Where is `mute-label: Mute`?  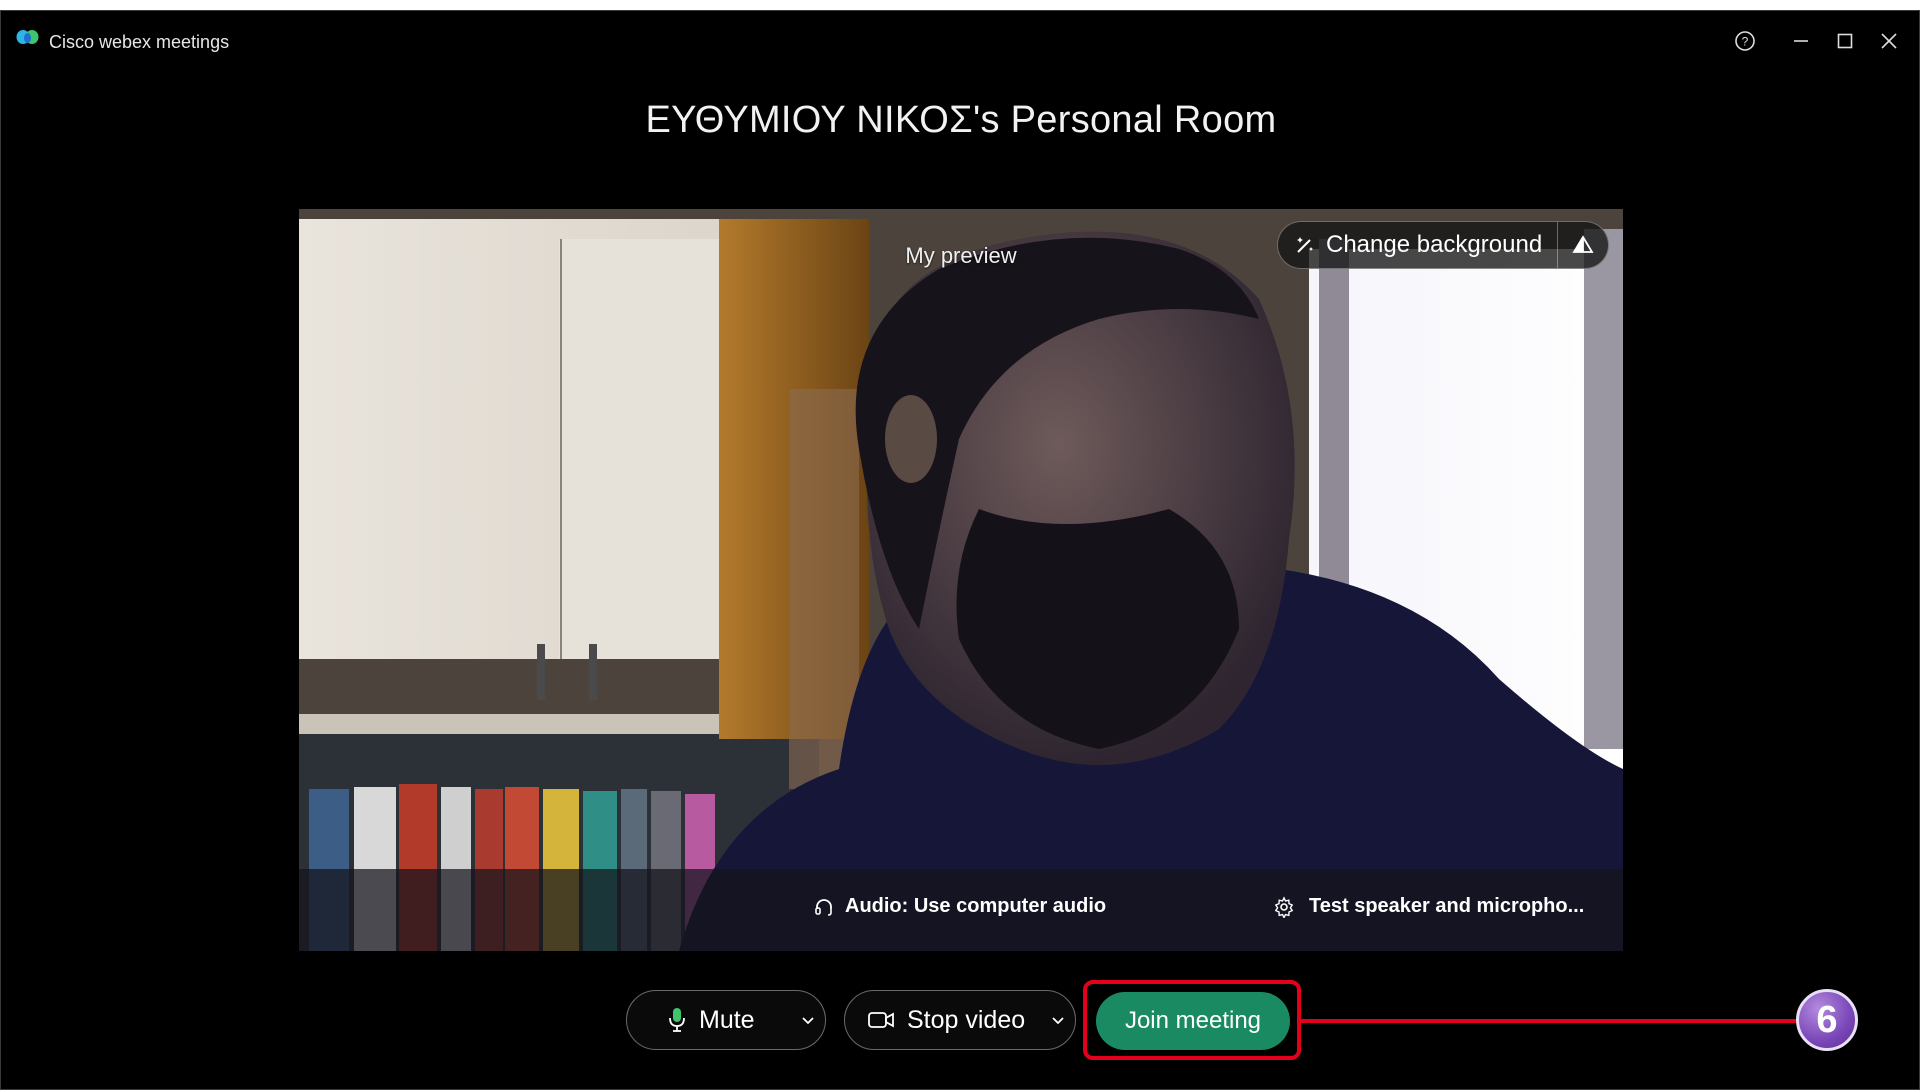 mute-label: Mute is located at coordinates (727, 1019).